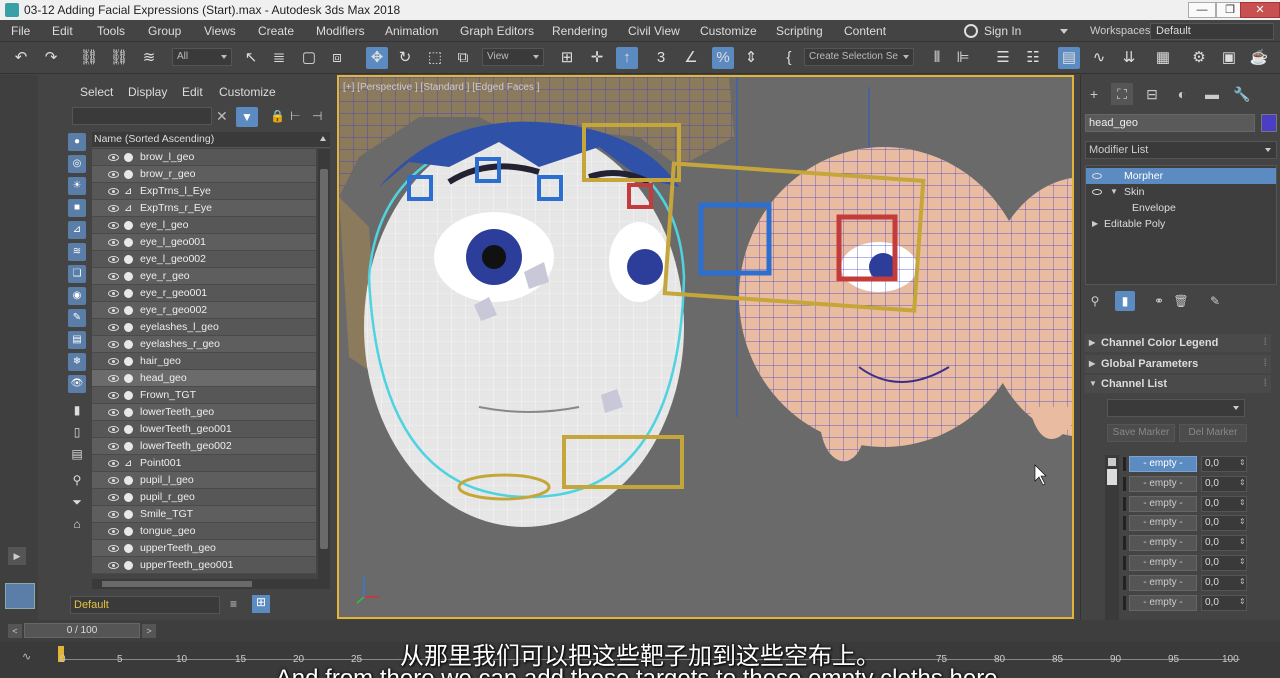 This screenshot has width=1280, height=678. What do you see at coordinates (513, 57) in the screenshot?
I see `ref-coord-select: View` at bounding box center [513, 57].